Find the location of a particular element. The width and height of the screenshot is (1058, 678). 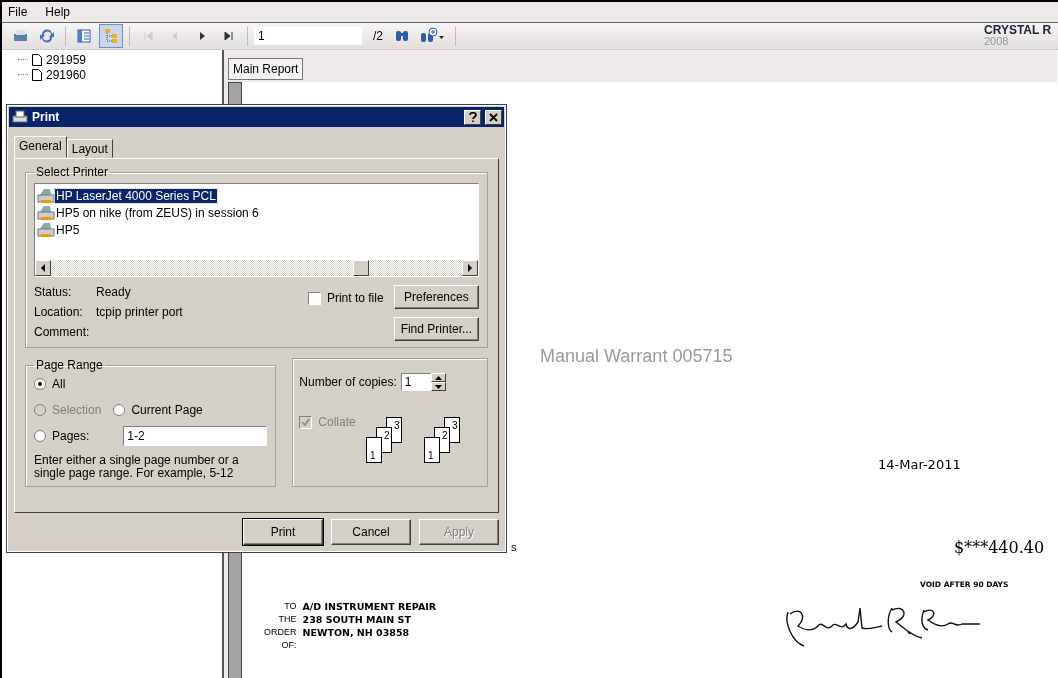

print-to-file-checkbox: Print to file is located at coordinates (345, 298).